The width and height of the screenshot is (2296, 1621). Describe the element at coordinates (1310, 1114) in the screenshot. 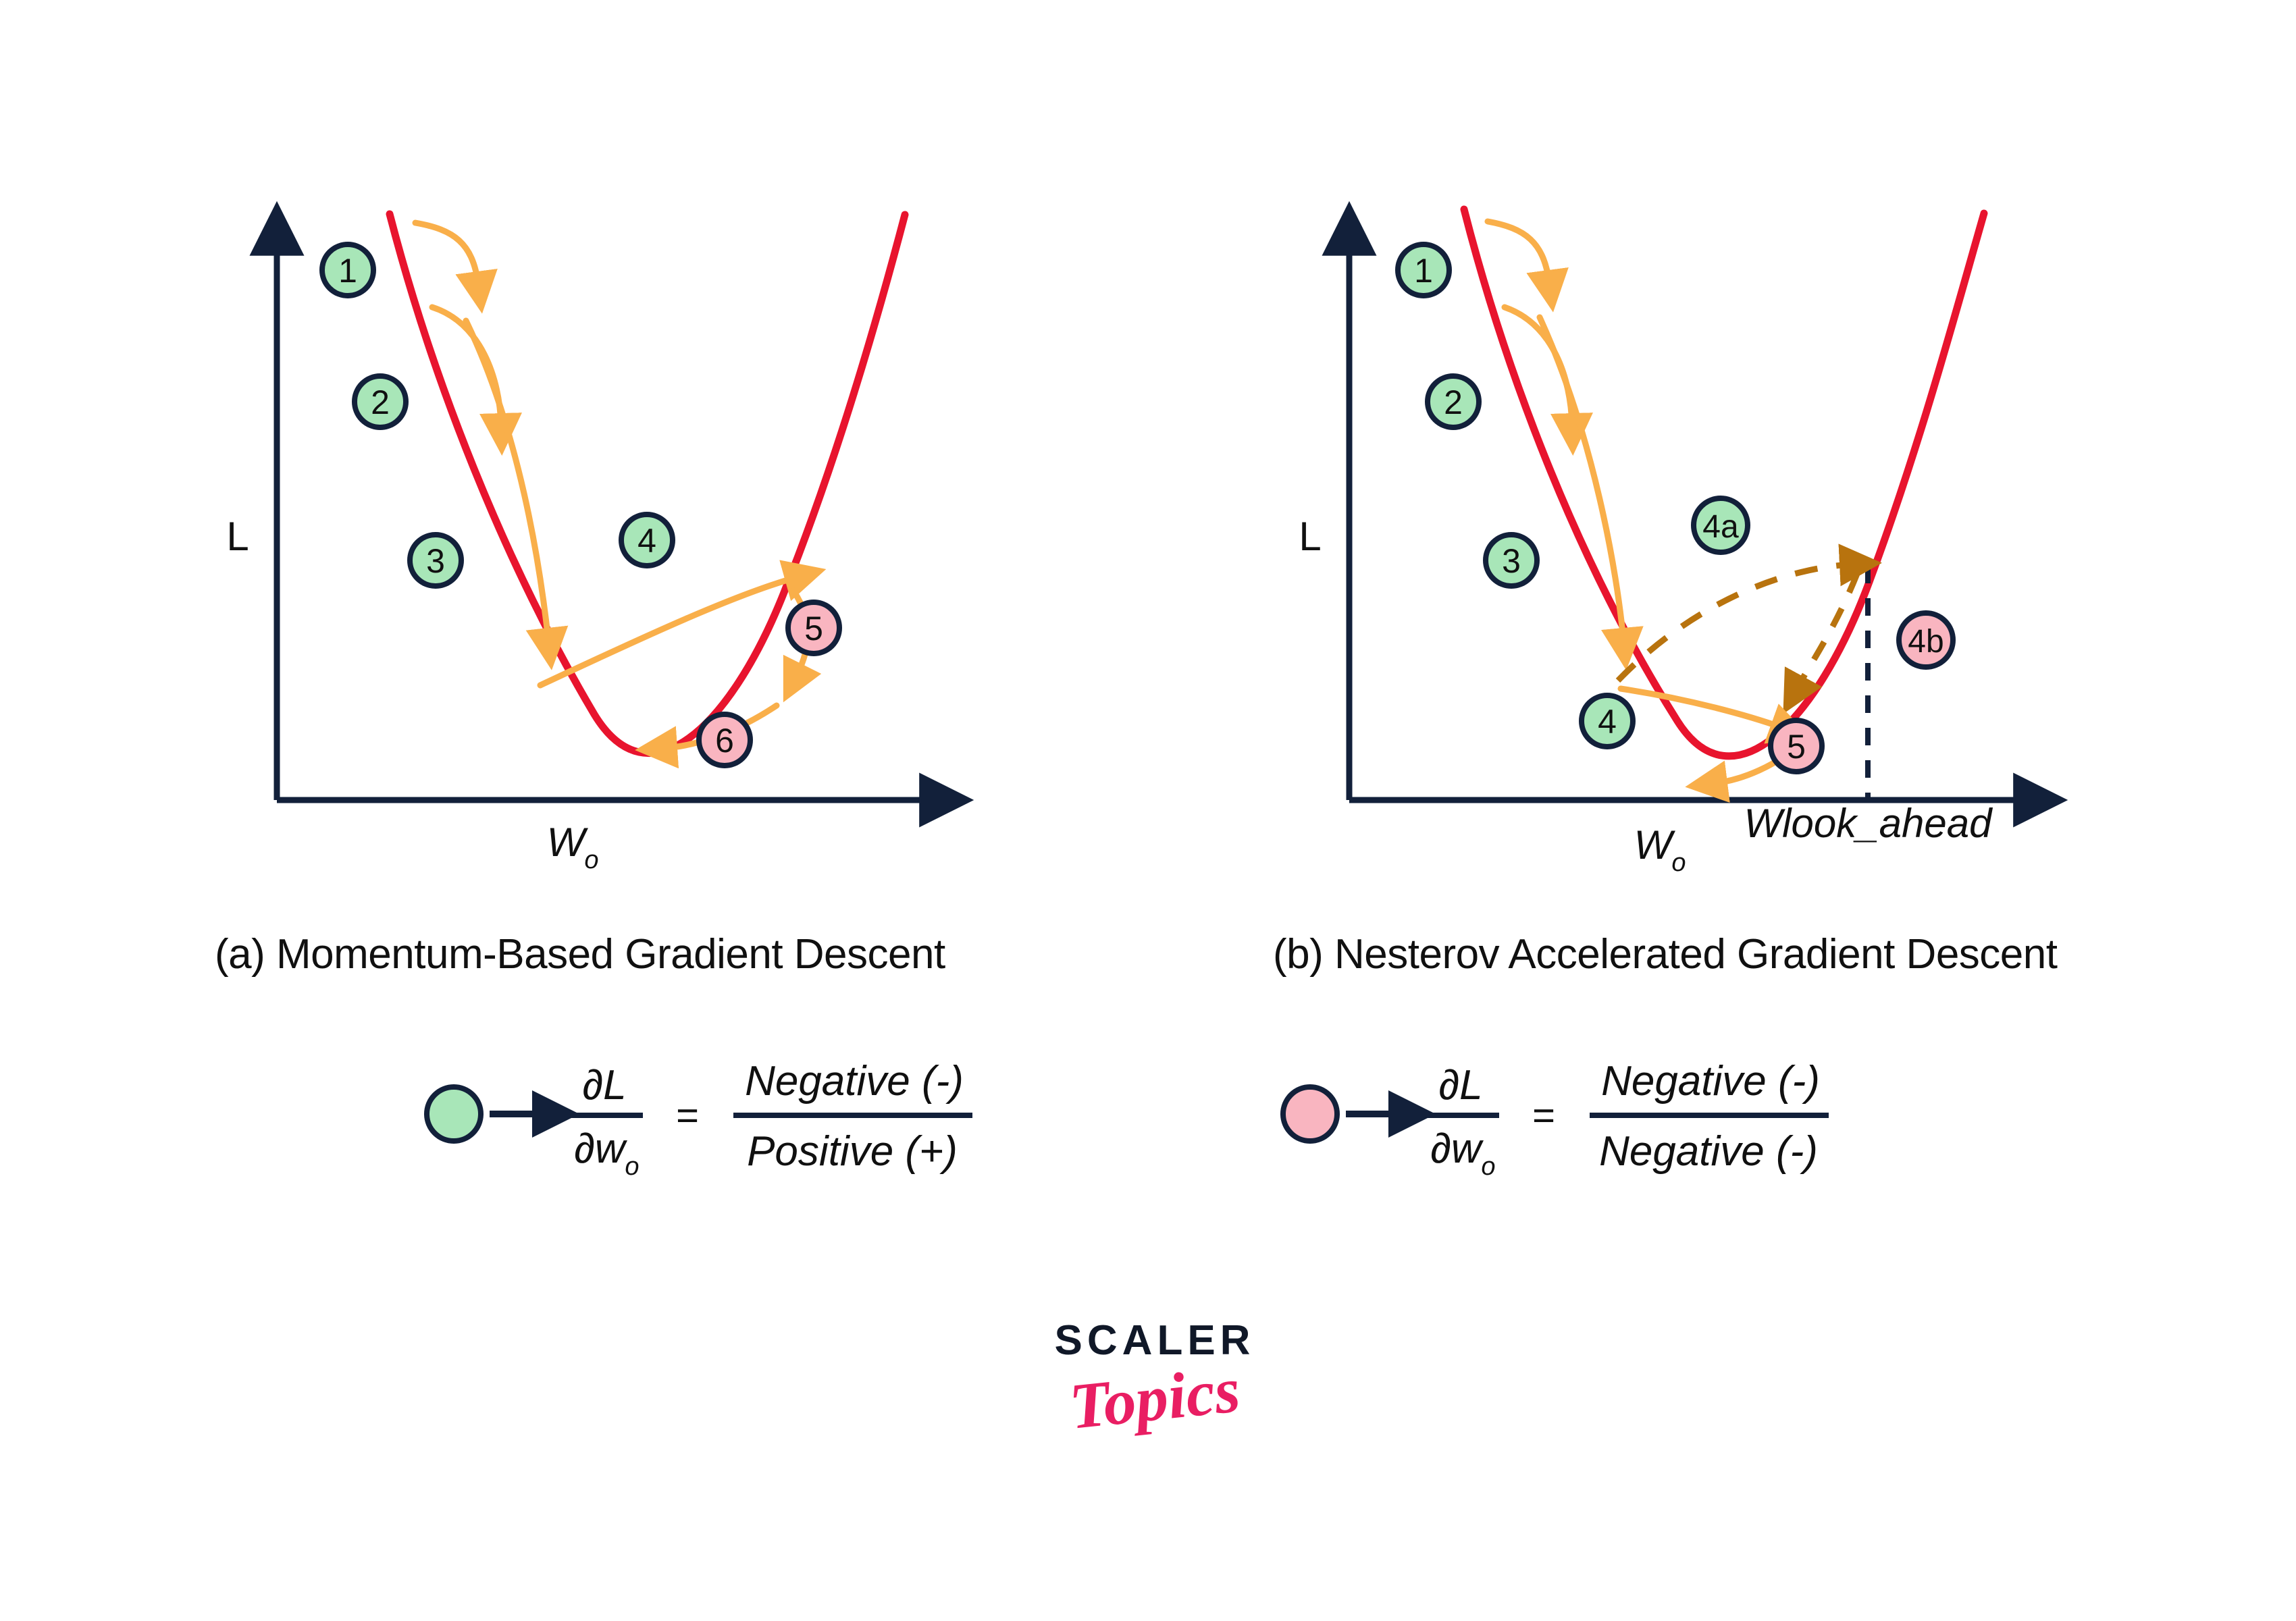

I see `legend-pink-swatch-icon` at that location.